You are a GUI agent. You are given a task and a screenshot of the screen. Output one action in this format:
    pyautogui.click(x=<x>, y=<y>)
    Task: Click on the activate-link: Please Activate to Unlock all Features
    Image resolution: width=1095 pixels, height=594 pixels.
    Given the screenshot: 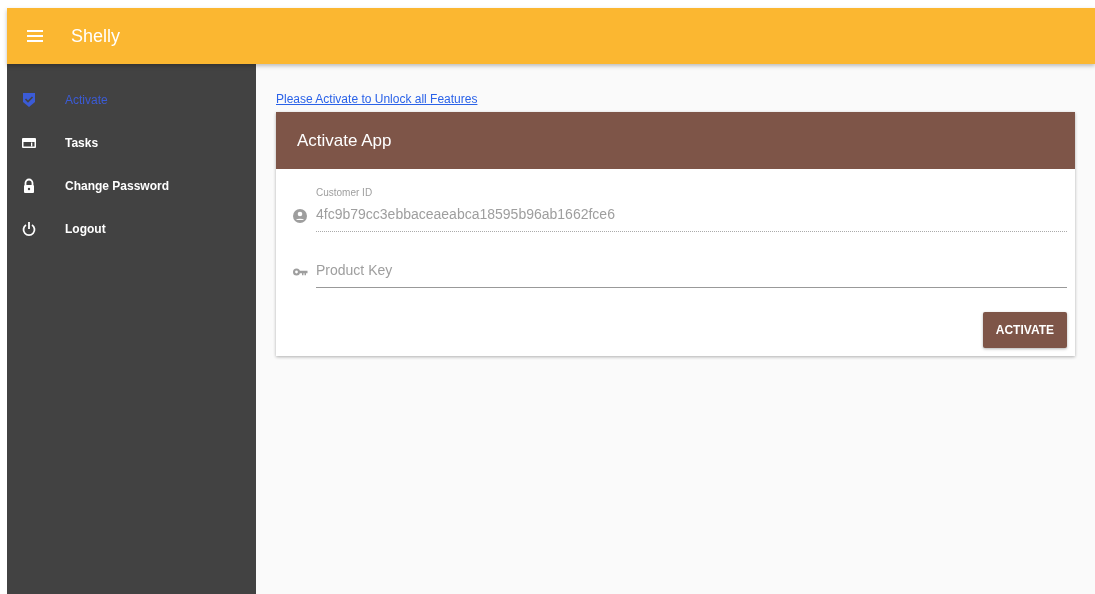 What is the action you would take?
    pyautogui.click(x=377, y=99)
    